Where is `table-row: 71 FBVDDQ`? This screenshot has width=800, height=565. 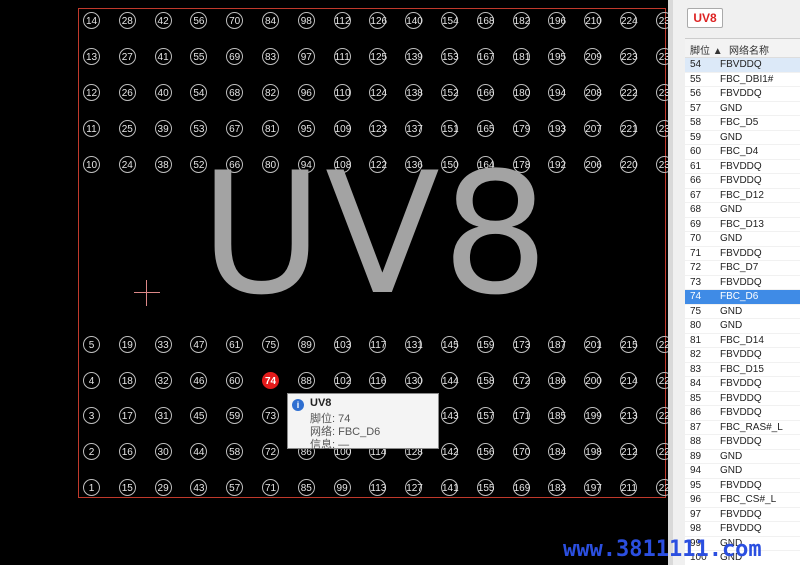
table-row: 71 FBVDDQ is located at coordinates (742, 254).